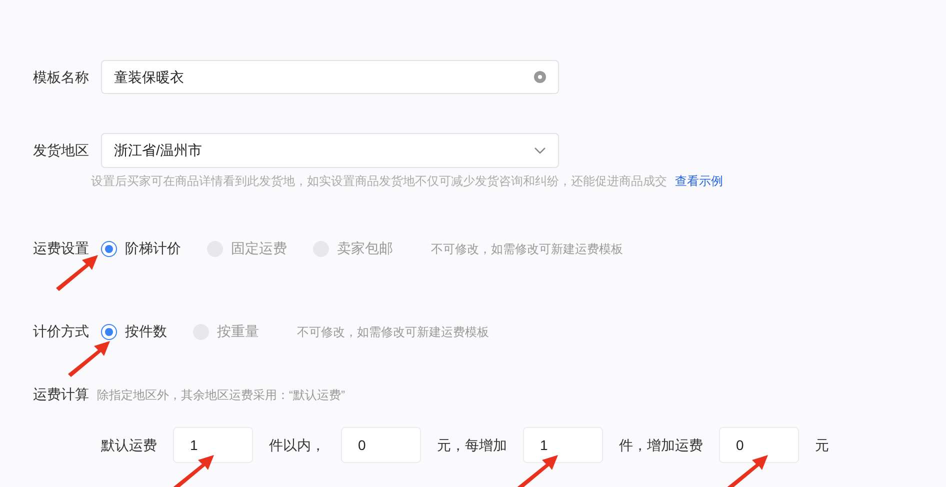 Image resolution: width=946 pixels, height=487 pixels. Describe the element at coordinates (379, 181) in the screenshot. I see `hint-text: 设置后买家可在商品详情看到此发货地，如实设置商品发货地不仅可减少发货咨询和纠纷，还能促进商品成交` at that location.